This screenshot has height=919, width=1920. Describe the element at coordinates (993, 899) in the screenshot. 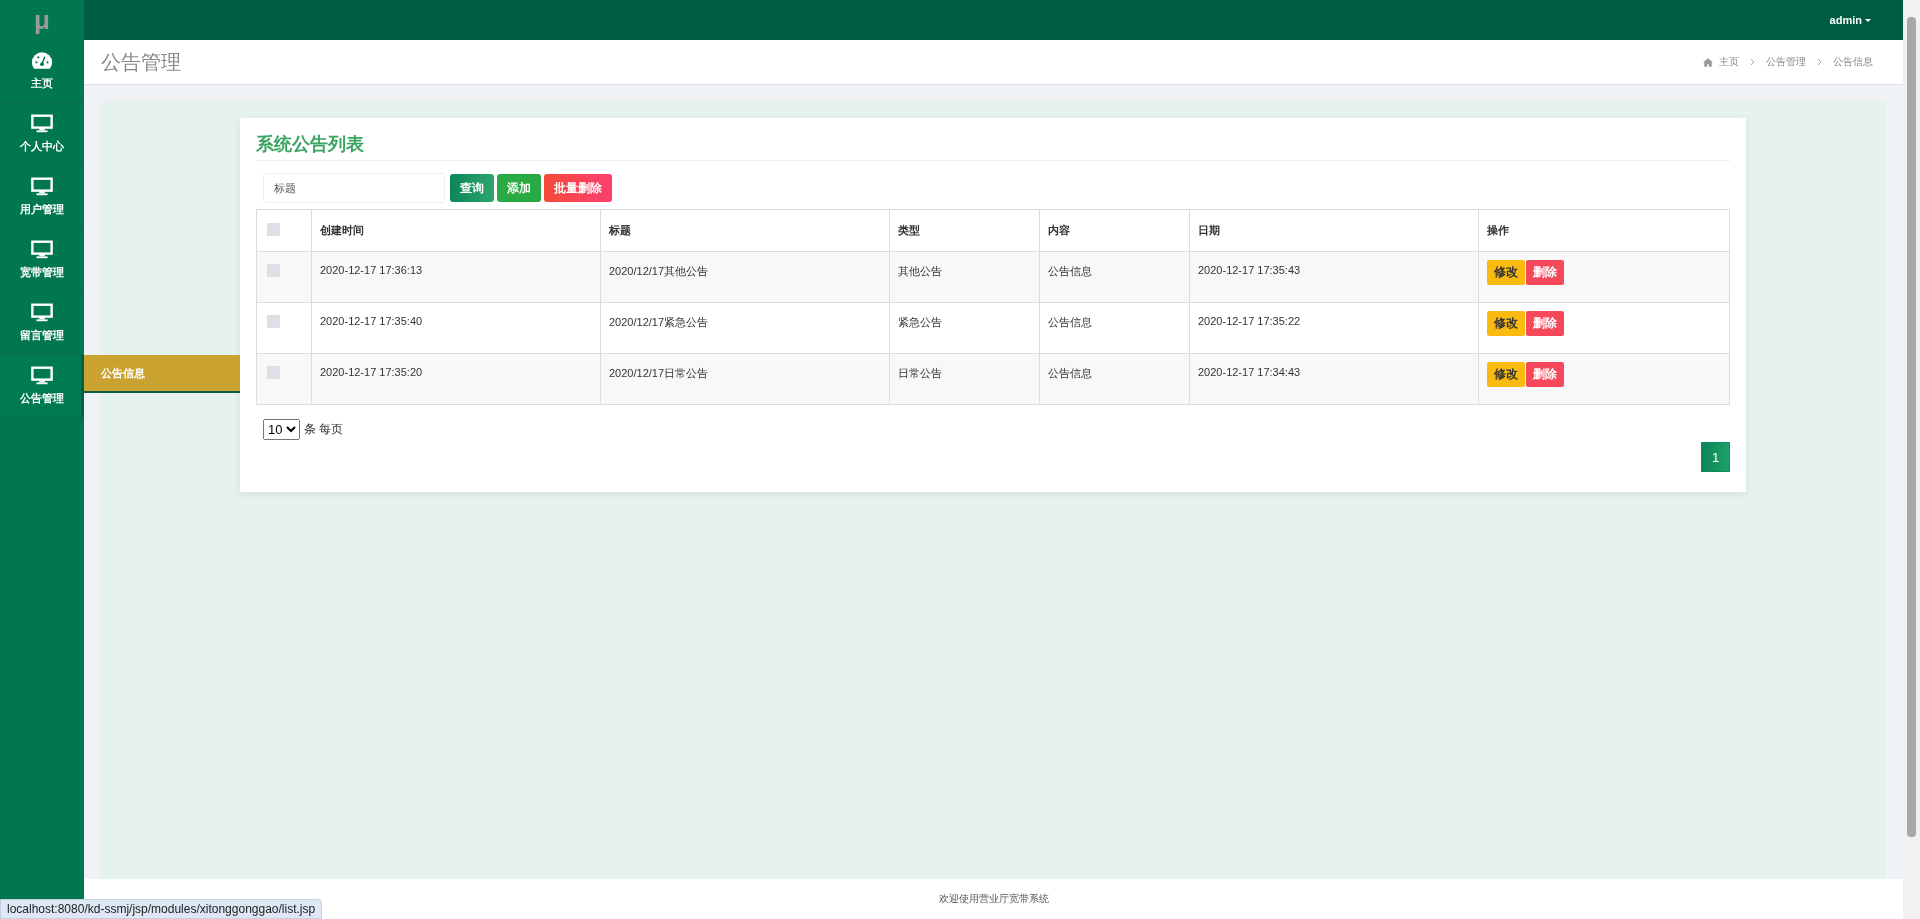

I see `footer-text: 欢迎使用营业厅宽带系统` at that location.